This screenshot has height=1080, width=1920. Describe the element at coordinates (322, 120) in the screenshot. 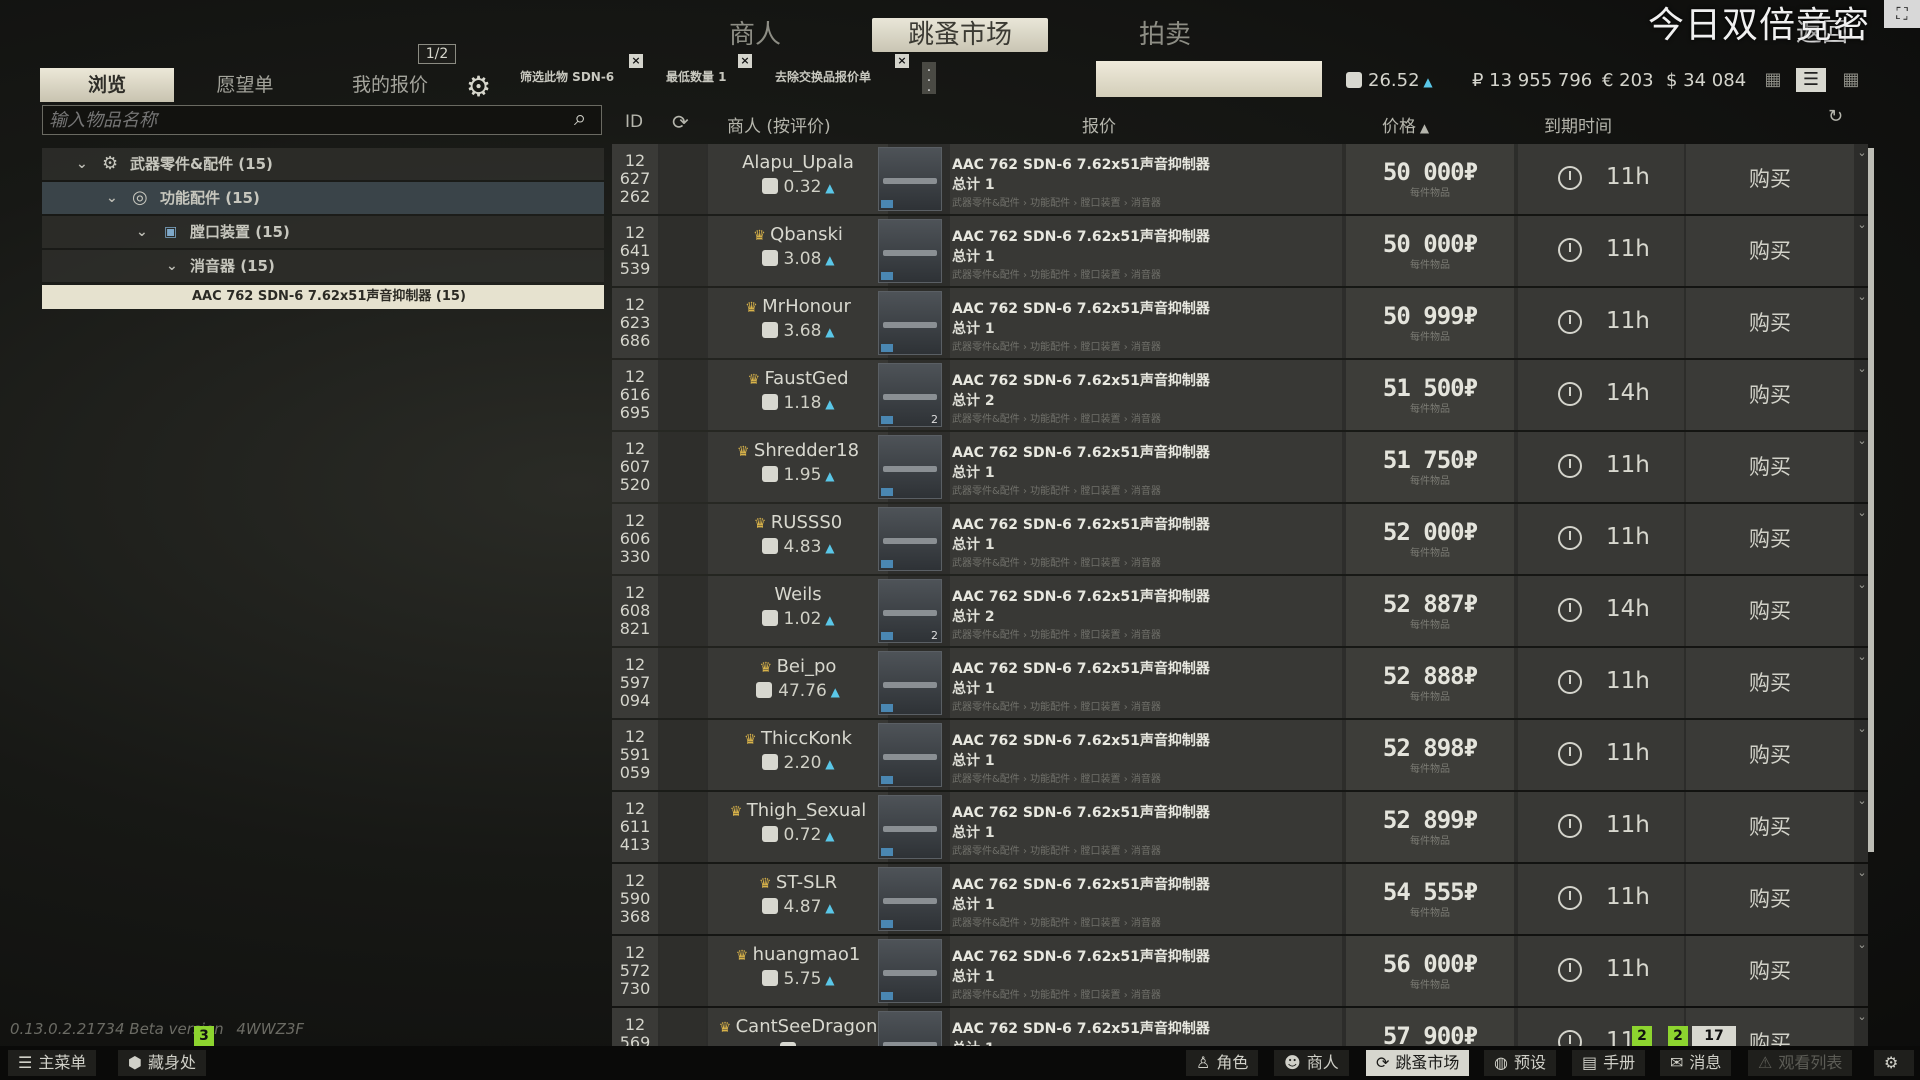

I see `item-search-input` at that location.